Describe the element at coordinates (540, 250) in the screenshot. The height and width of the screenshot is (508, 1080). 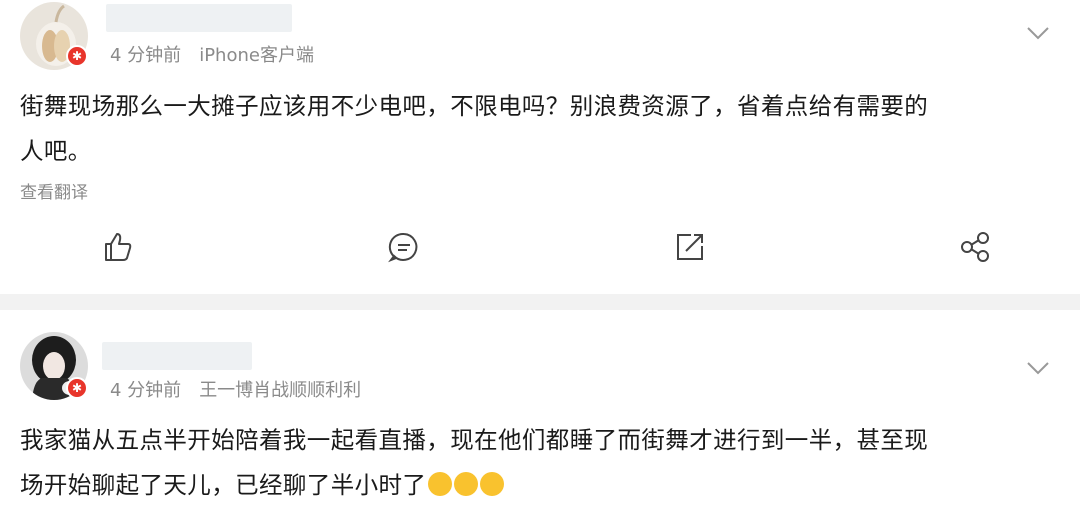
I see `action-bar` at that location.